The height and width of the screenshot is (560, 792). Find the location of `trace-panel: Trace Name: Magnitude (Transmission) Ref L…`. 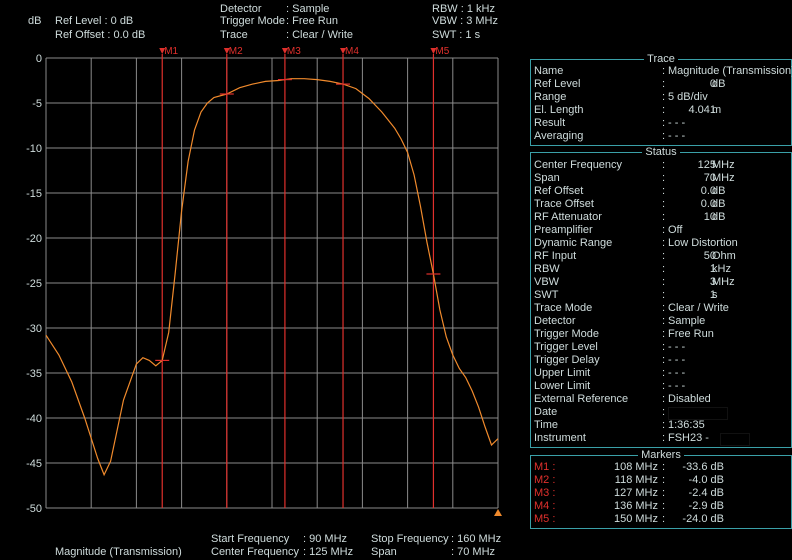

trace-panel: Trace Name: Magnitude (Transmission) Ref L… is located at coordinates (661, 99).